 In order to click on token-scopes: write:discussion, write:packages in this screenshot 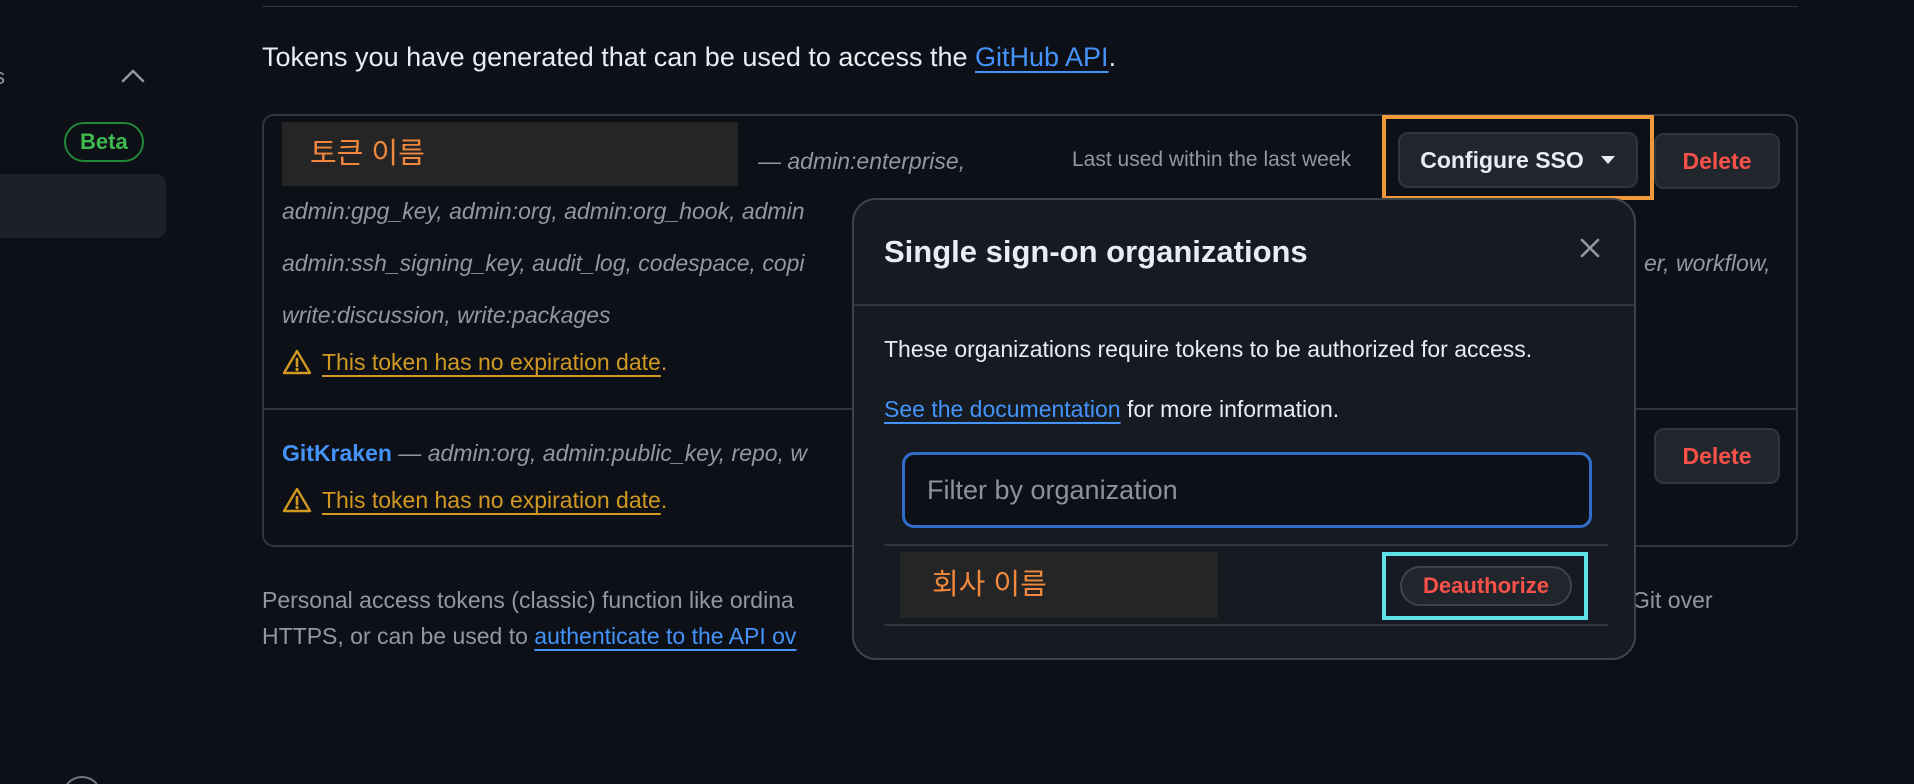, I will do `click(446, 315)`.